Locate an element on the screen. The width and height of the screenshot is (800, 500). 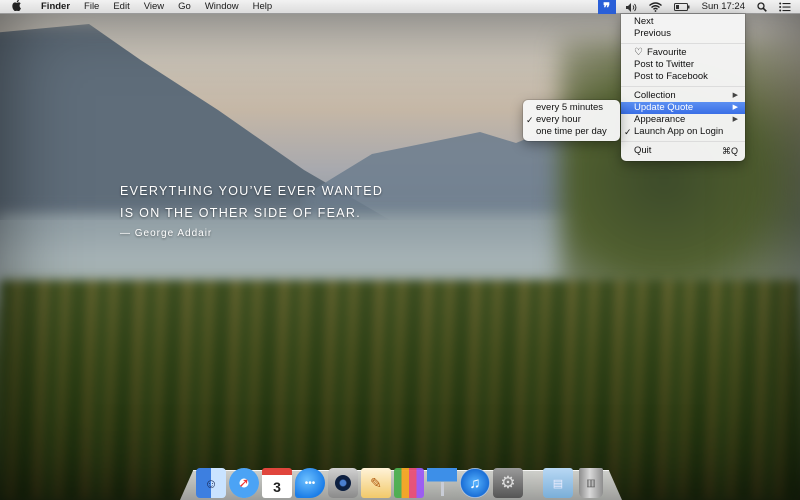
dock-messages-icon: ••• is located at coordinates (310, 483).